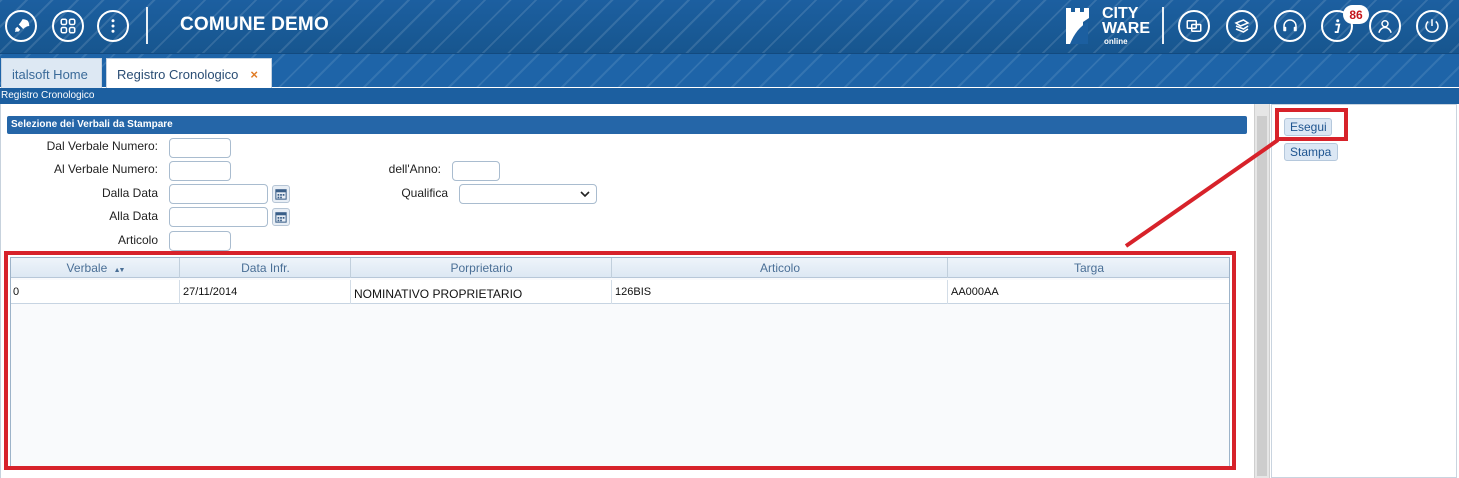  What do you see at coordinates (729, 26) in the screenshot?
I see `top-bar: COMUNE DEMO CITY WARE online 86` at bounding box center [729, 26].